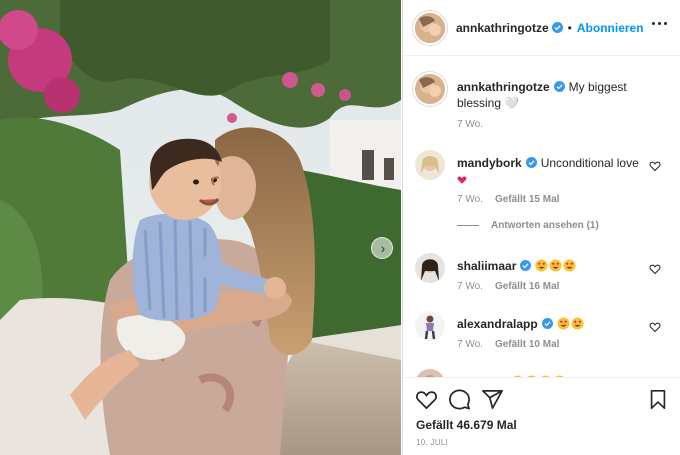 Image resolution: width=680 pixels, height=455 pixels. Describe the element at coordinates (470, 124) in the screenshot. I see `caption-age: 7 Wo.` at that location.